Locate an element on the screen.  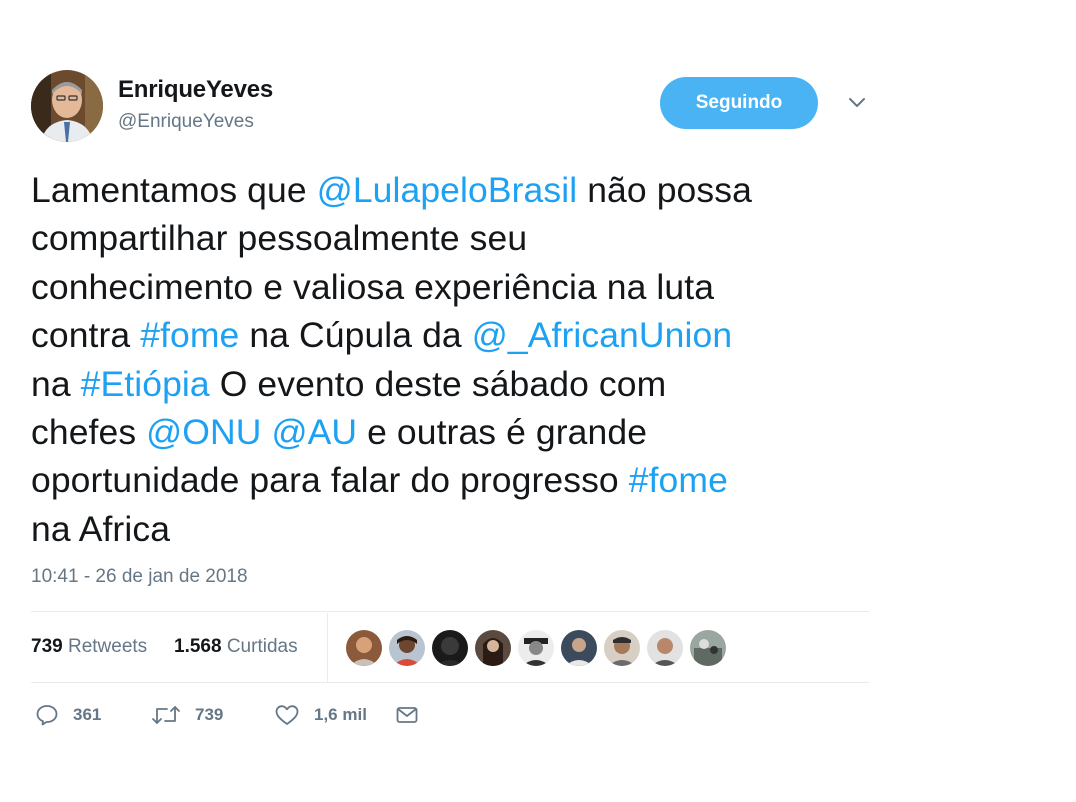
tweet-text-segment is located at coordinates (266, 432).